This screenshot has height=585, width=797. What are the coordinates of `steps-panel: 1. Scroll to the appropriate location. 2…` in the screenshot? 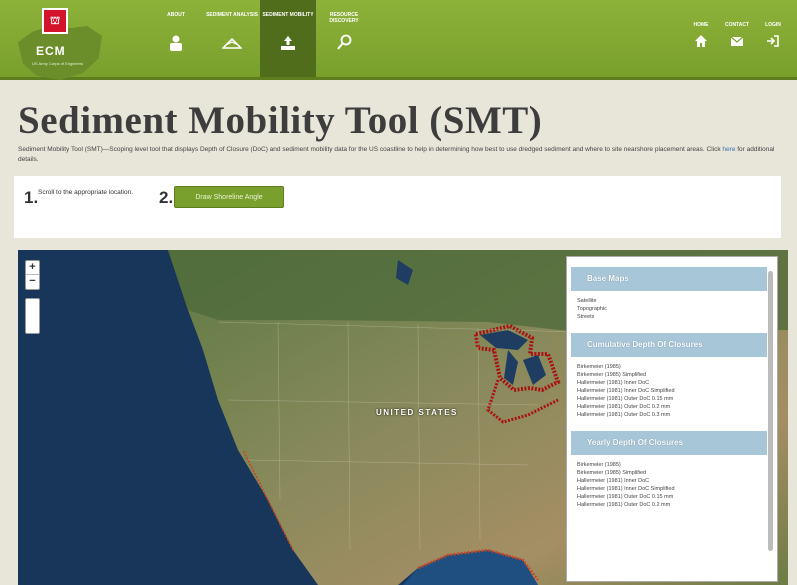 It's located at (397, 207).